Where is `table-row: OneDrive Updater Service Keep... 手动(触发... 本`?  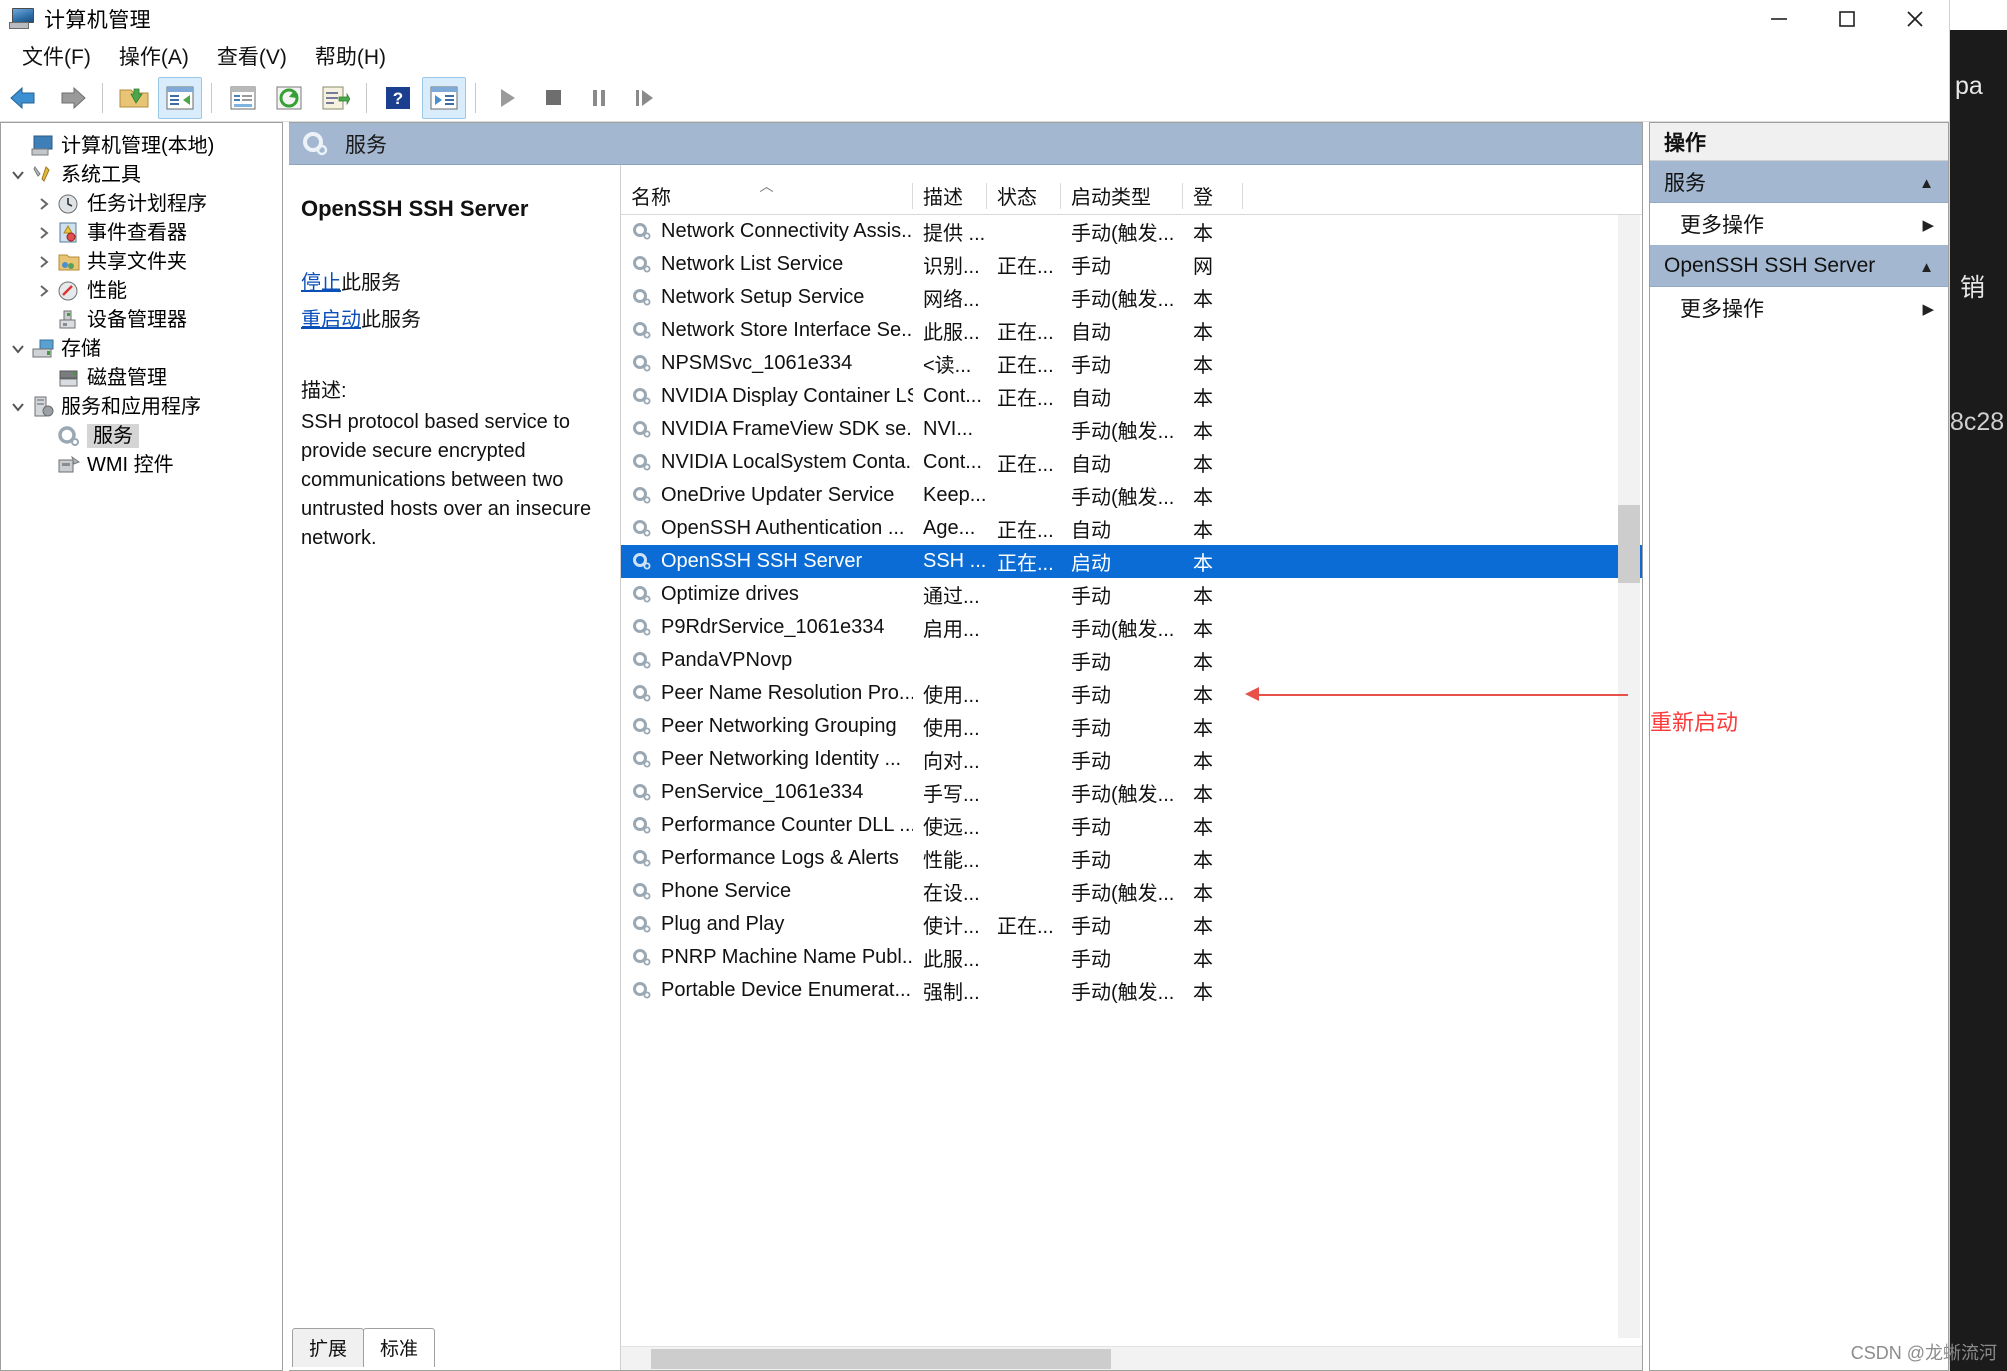 table-row: OneDrive Updater Service Keep... 手动(触发... 本 is located at coordinates (1131, 495).